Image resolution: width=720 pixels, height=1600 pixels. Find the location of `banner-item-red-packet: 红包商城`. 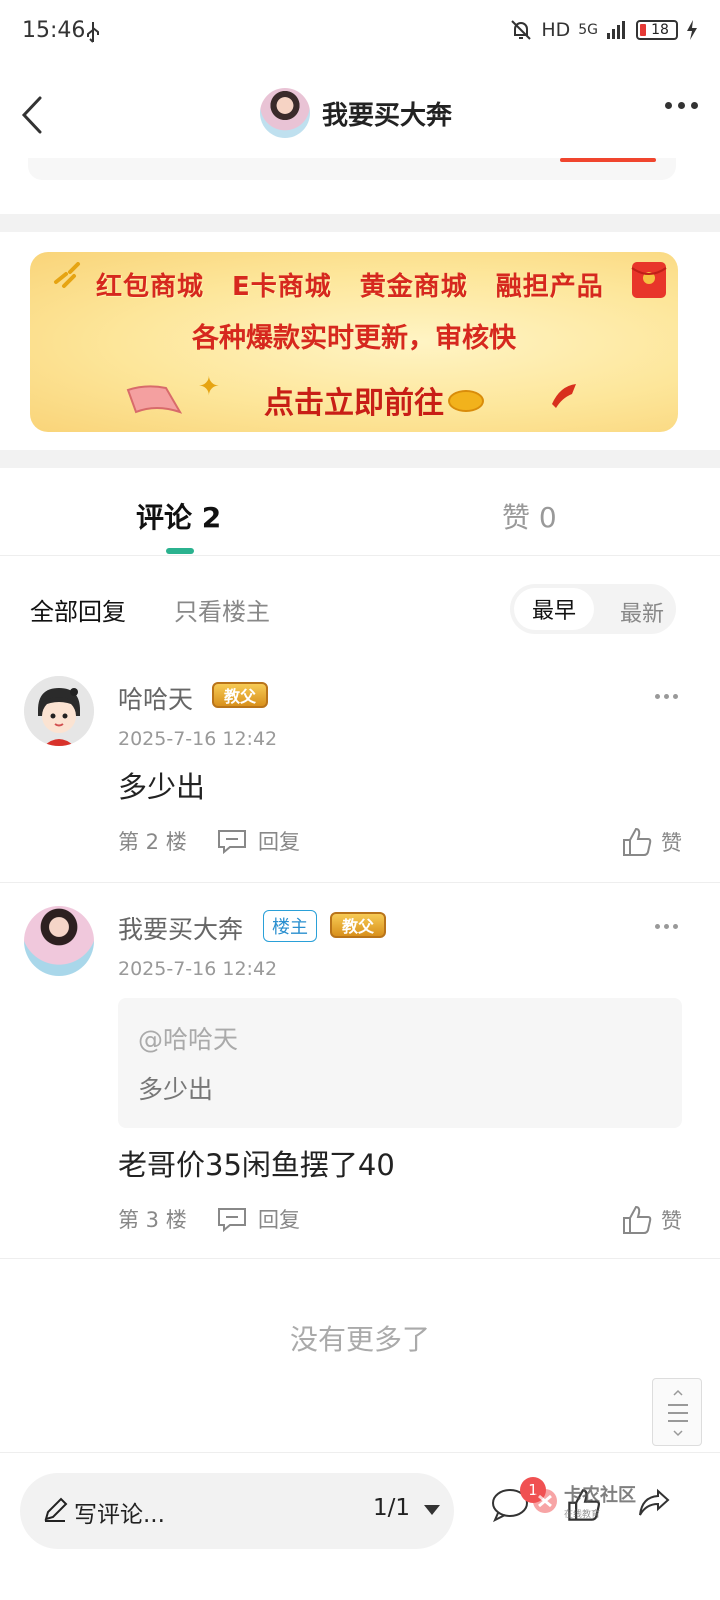

banner-item-red-packet: 红包商城 is located at coordinates (150, 287).